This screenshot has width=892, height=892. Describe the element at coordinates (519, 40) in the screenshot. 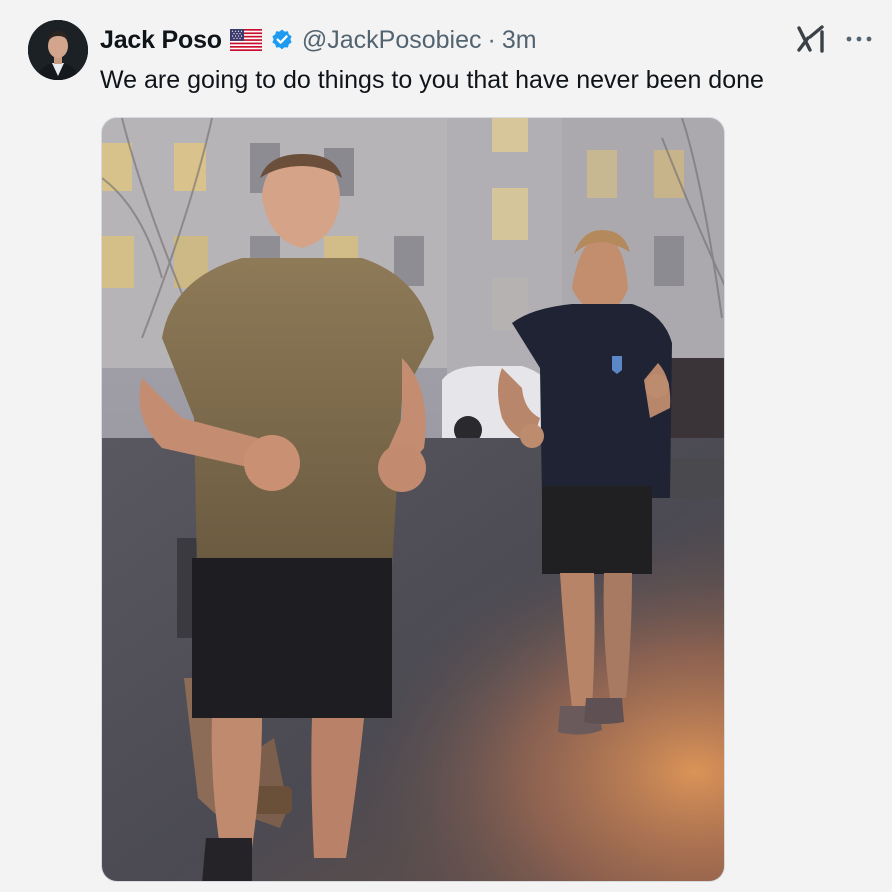

I see `timestamp: 3m` at that location.